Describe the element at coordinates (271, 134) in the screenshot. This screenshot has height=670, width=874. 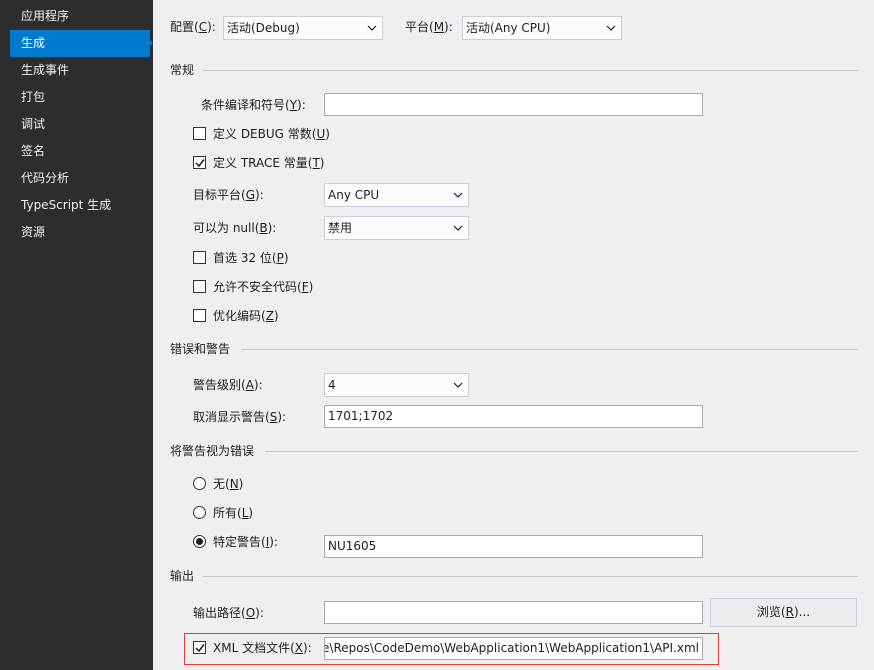
I see `define-debug-label: 定义 DEBUG 常数(U)` at that location.